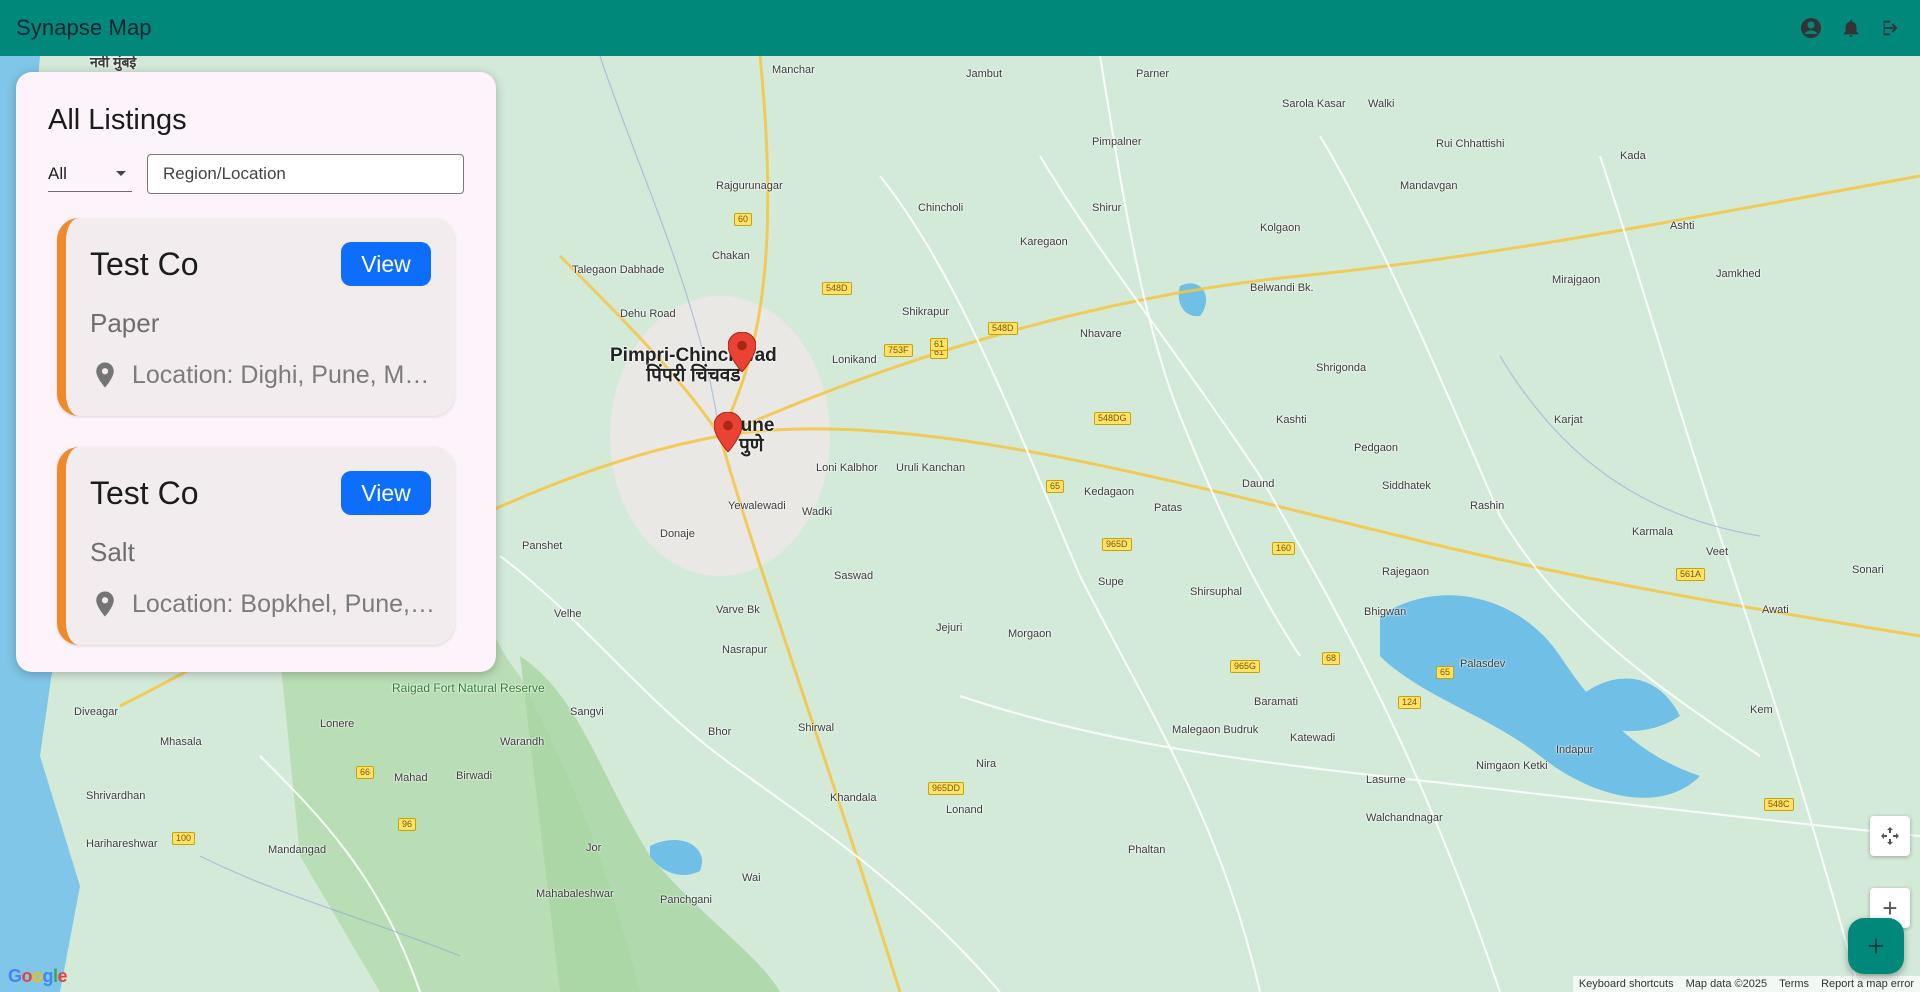 The height and width of the screenshot is (992, 1920). Describe the element at coordinates (1410, 702) in the screenshot. I see `road-label: 124` at that location.